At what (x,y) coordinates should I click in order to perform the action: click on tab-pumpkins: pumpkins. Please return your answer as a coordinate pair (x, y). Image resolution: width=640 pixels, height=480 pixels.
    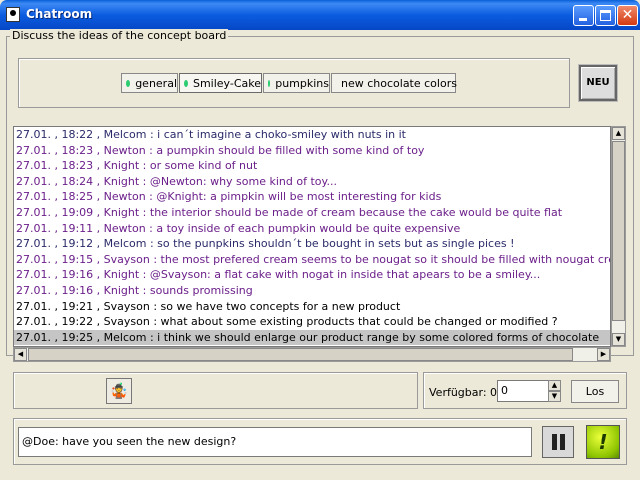
    Looking at the image, I should click on (296, 83).